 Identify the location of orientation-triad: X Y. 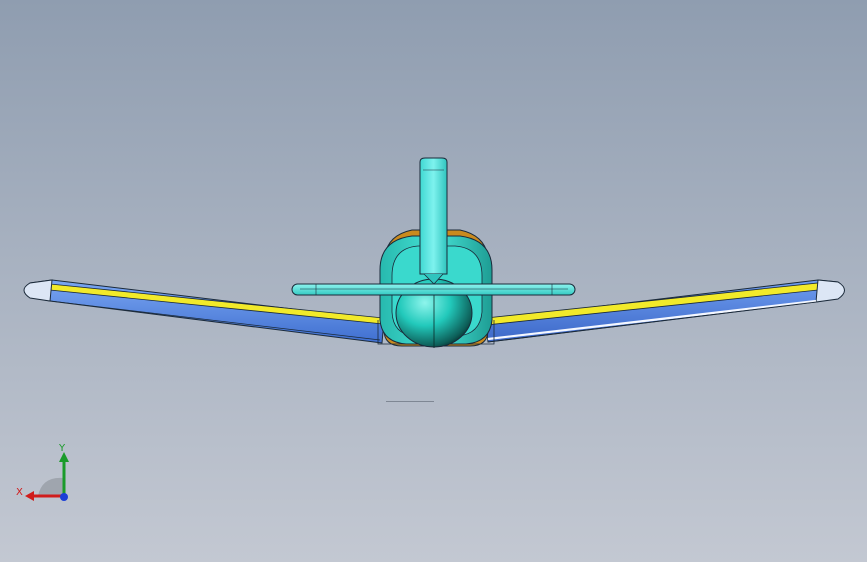
(44, 475).